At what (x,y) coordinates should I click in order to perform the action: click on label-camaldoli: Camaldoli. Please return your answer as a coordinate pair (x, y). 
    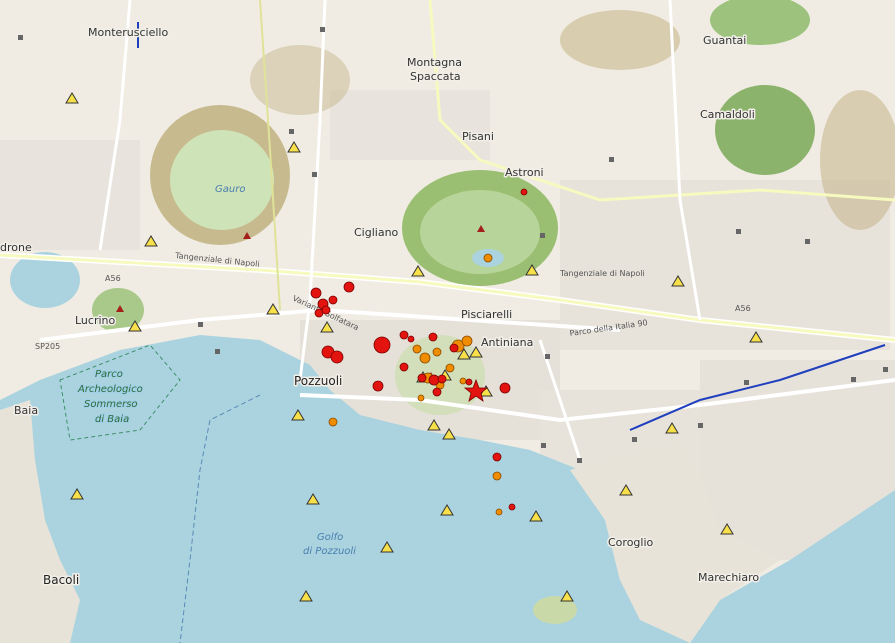
    Looking at the image, I should click on (727, 114).